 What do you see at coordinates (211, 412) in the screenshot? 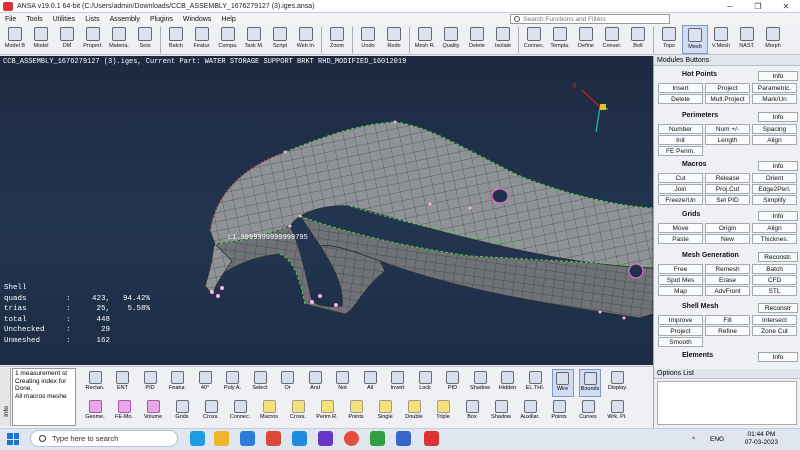
I see `bottom-cross-section-button: Cross.` at bounding box center [211, 412].